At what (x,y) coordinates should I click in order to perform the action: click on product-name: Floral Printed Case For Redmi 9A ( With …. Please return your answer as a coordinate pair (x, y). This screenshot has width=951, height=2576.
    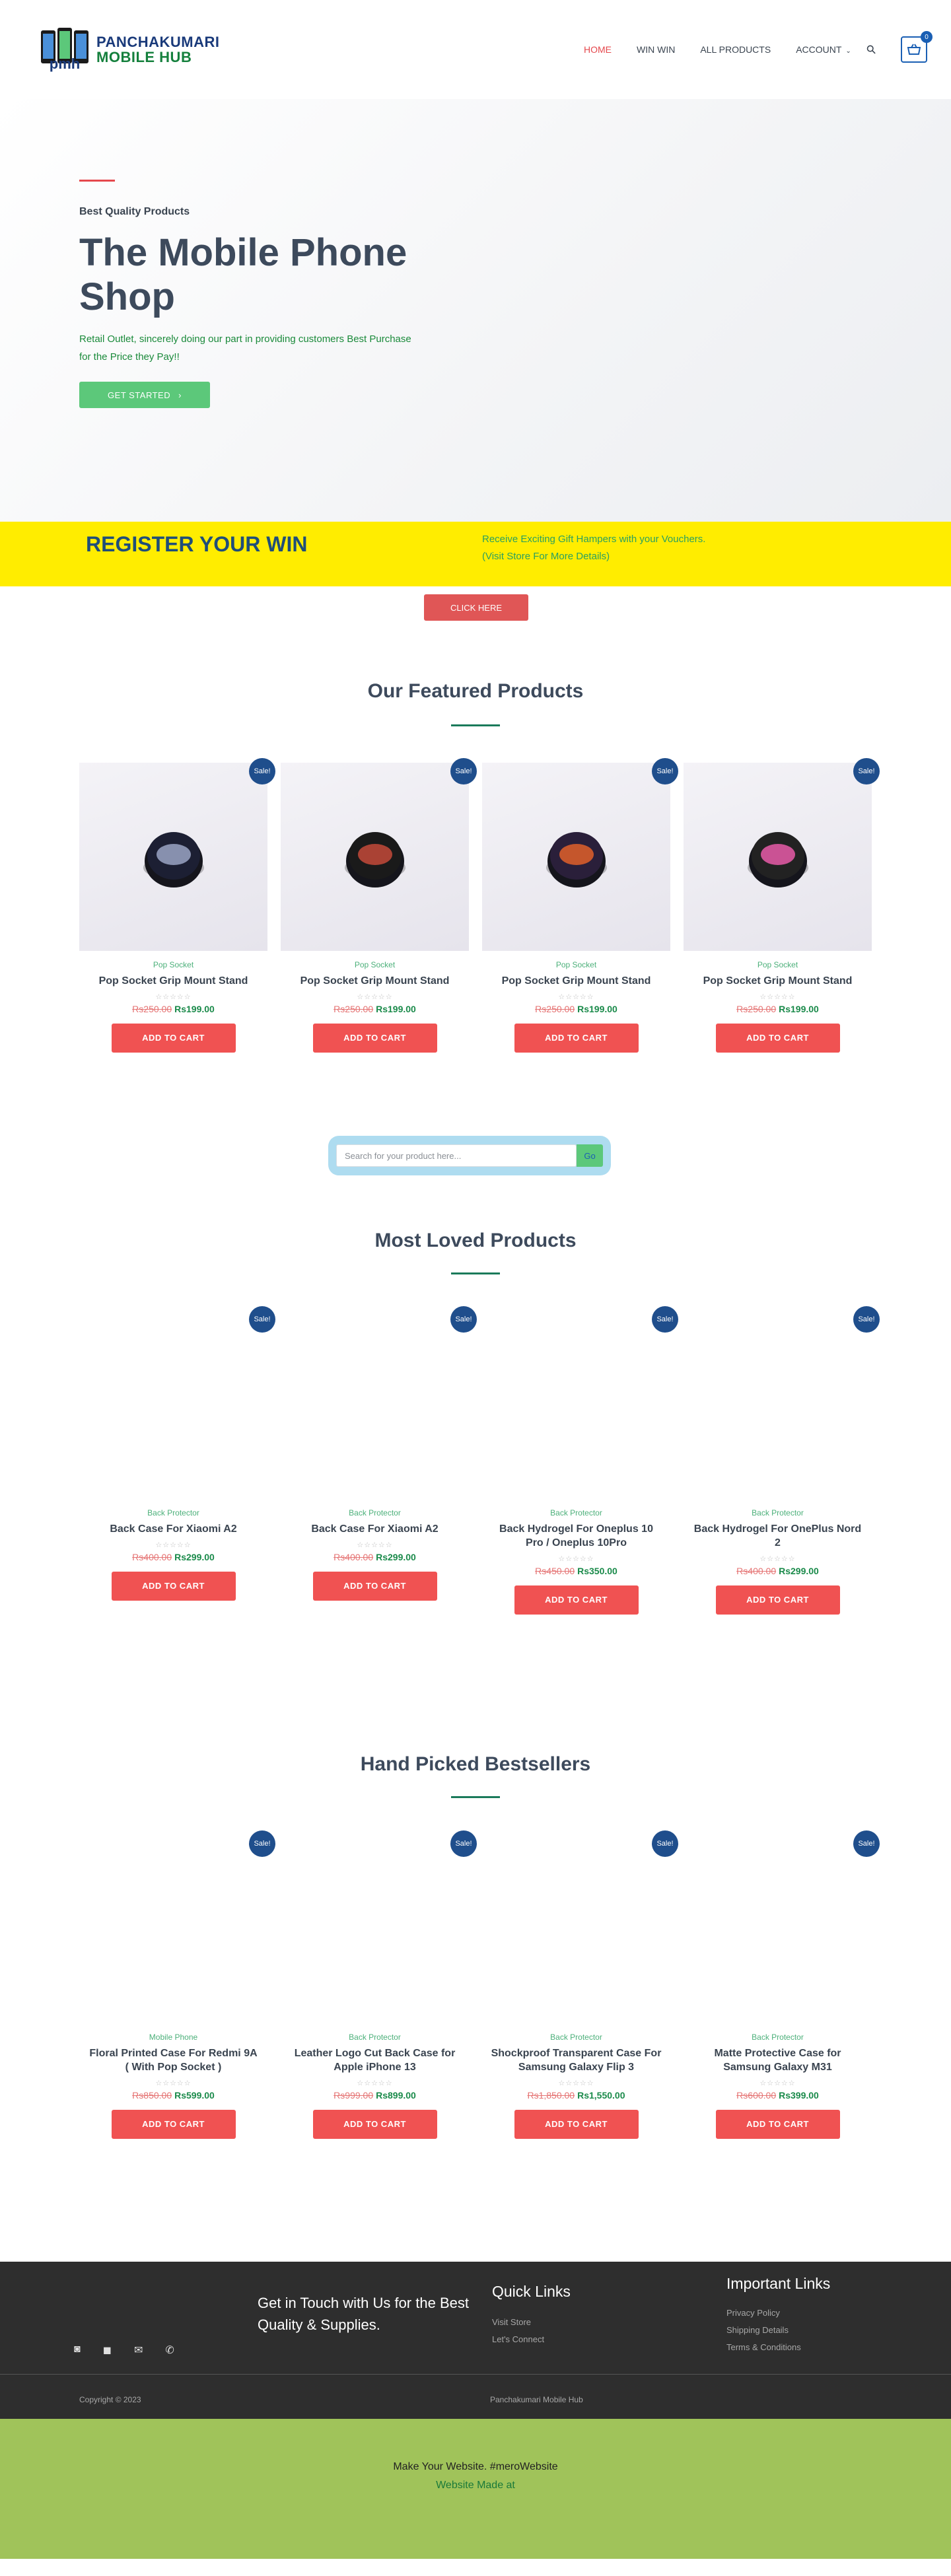
    Looking at the image, I should click on (174, 2061).